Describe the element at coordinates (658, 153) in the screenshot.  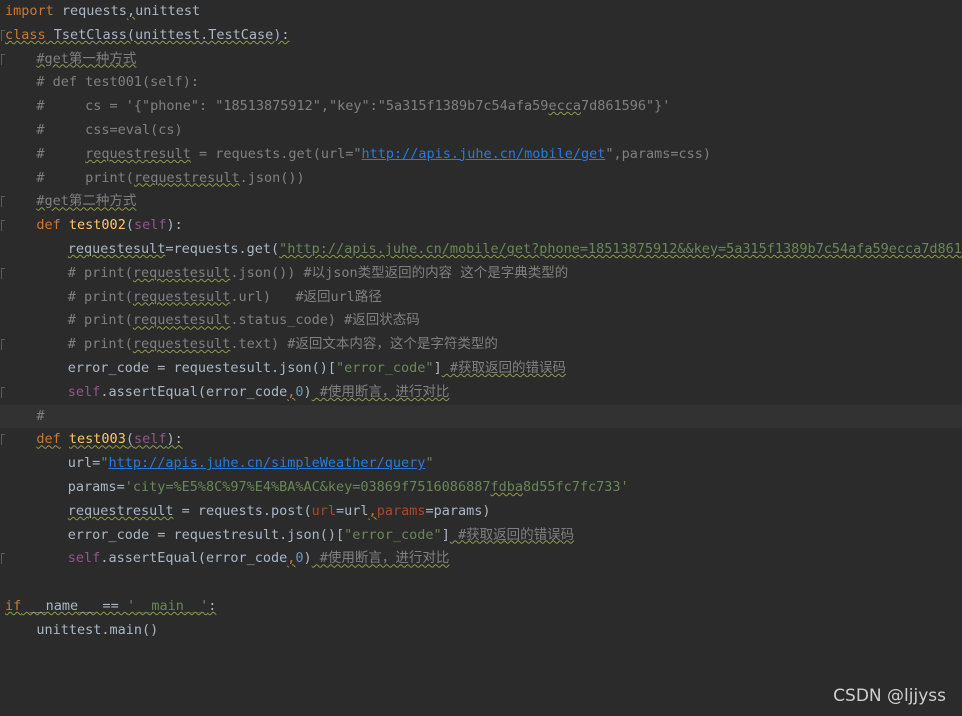
I see `code-token: ",params=css)` at that location.